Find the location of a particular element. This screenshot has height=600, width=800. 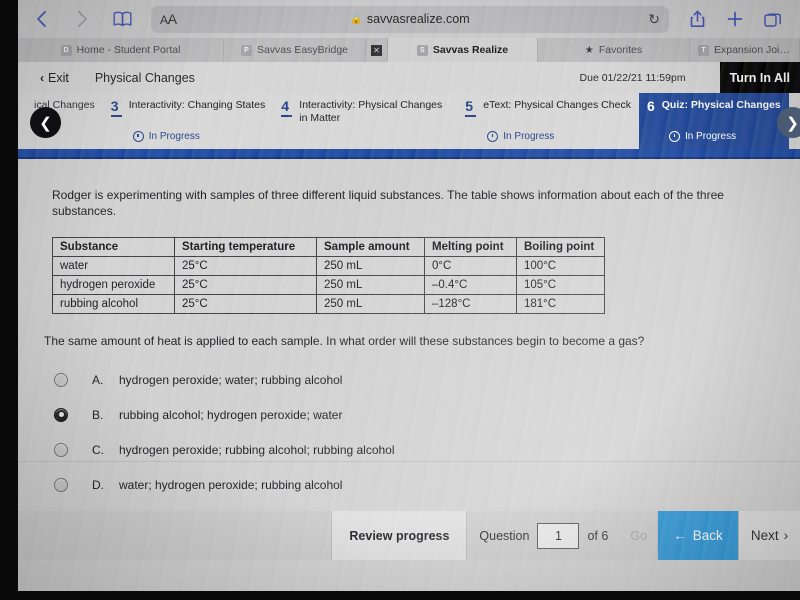

question-total-label: of 6 is located at coordinates (598, 535).